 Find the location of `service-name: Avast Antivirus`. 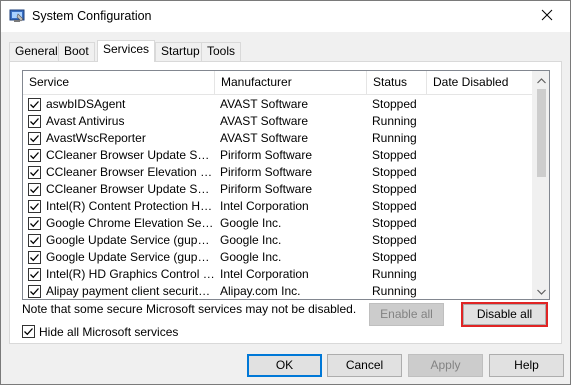

service-name: Avast Antivirus is located at coordinates (85, 121).